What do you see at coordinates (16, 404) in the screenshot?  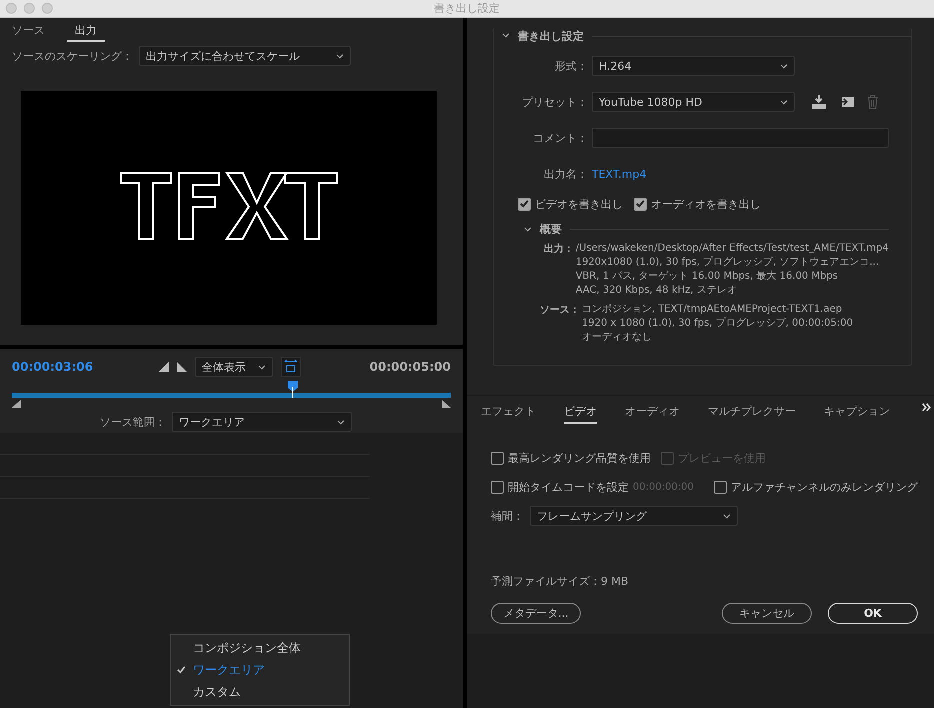 I see `work-area-start-icon` at bounding box center [16, 404].